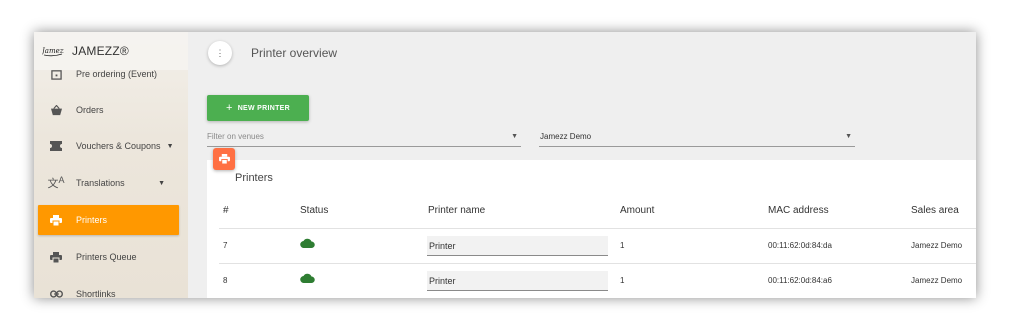  What do you see at coordinates (225, 245) in the screenshot?
I see `cell-id: 7` at bounding box center [225, 245].